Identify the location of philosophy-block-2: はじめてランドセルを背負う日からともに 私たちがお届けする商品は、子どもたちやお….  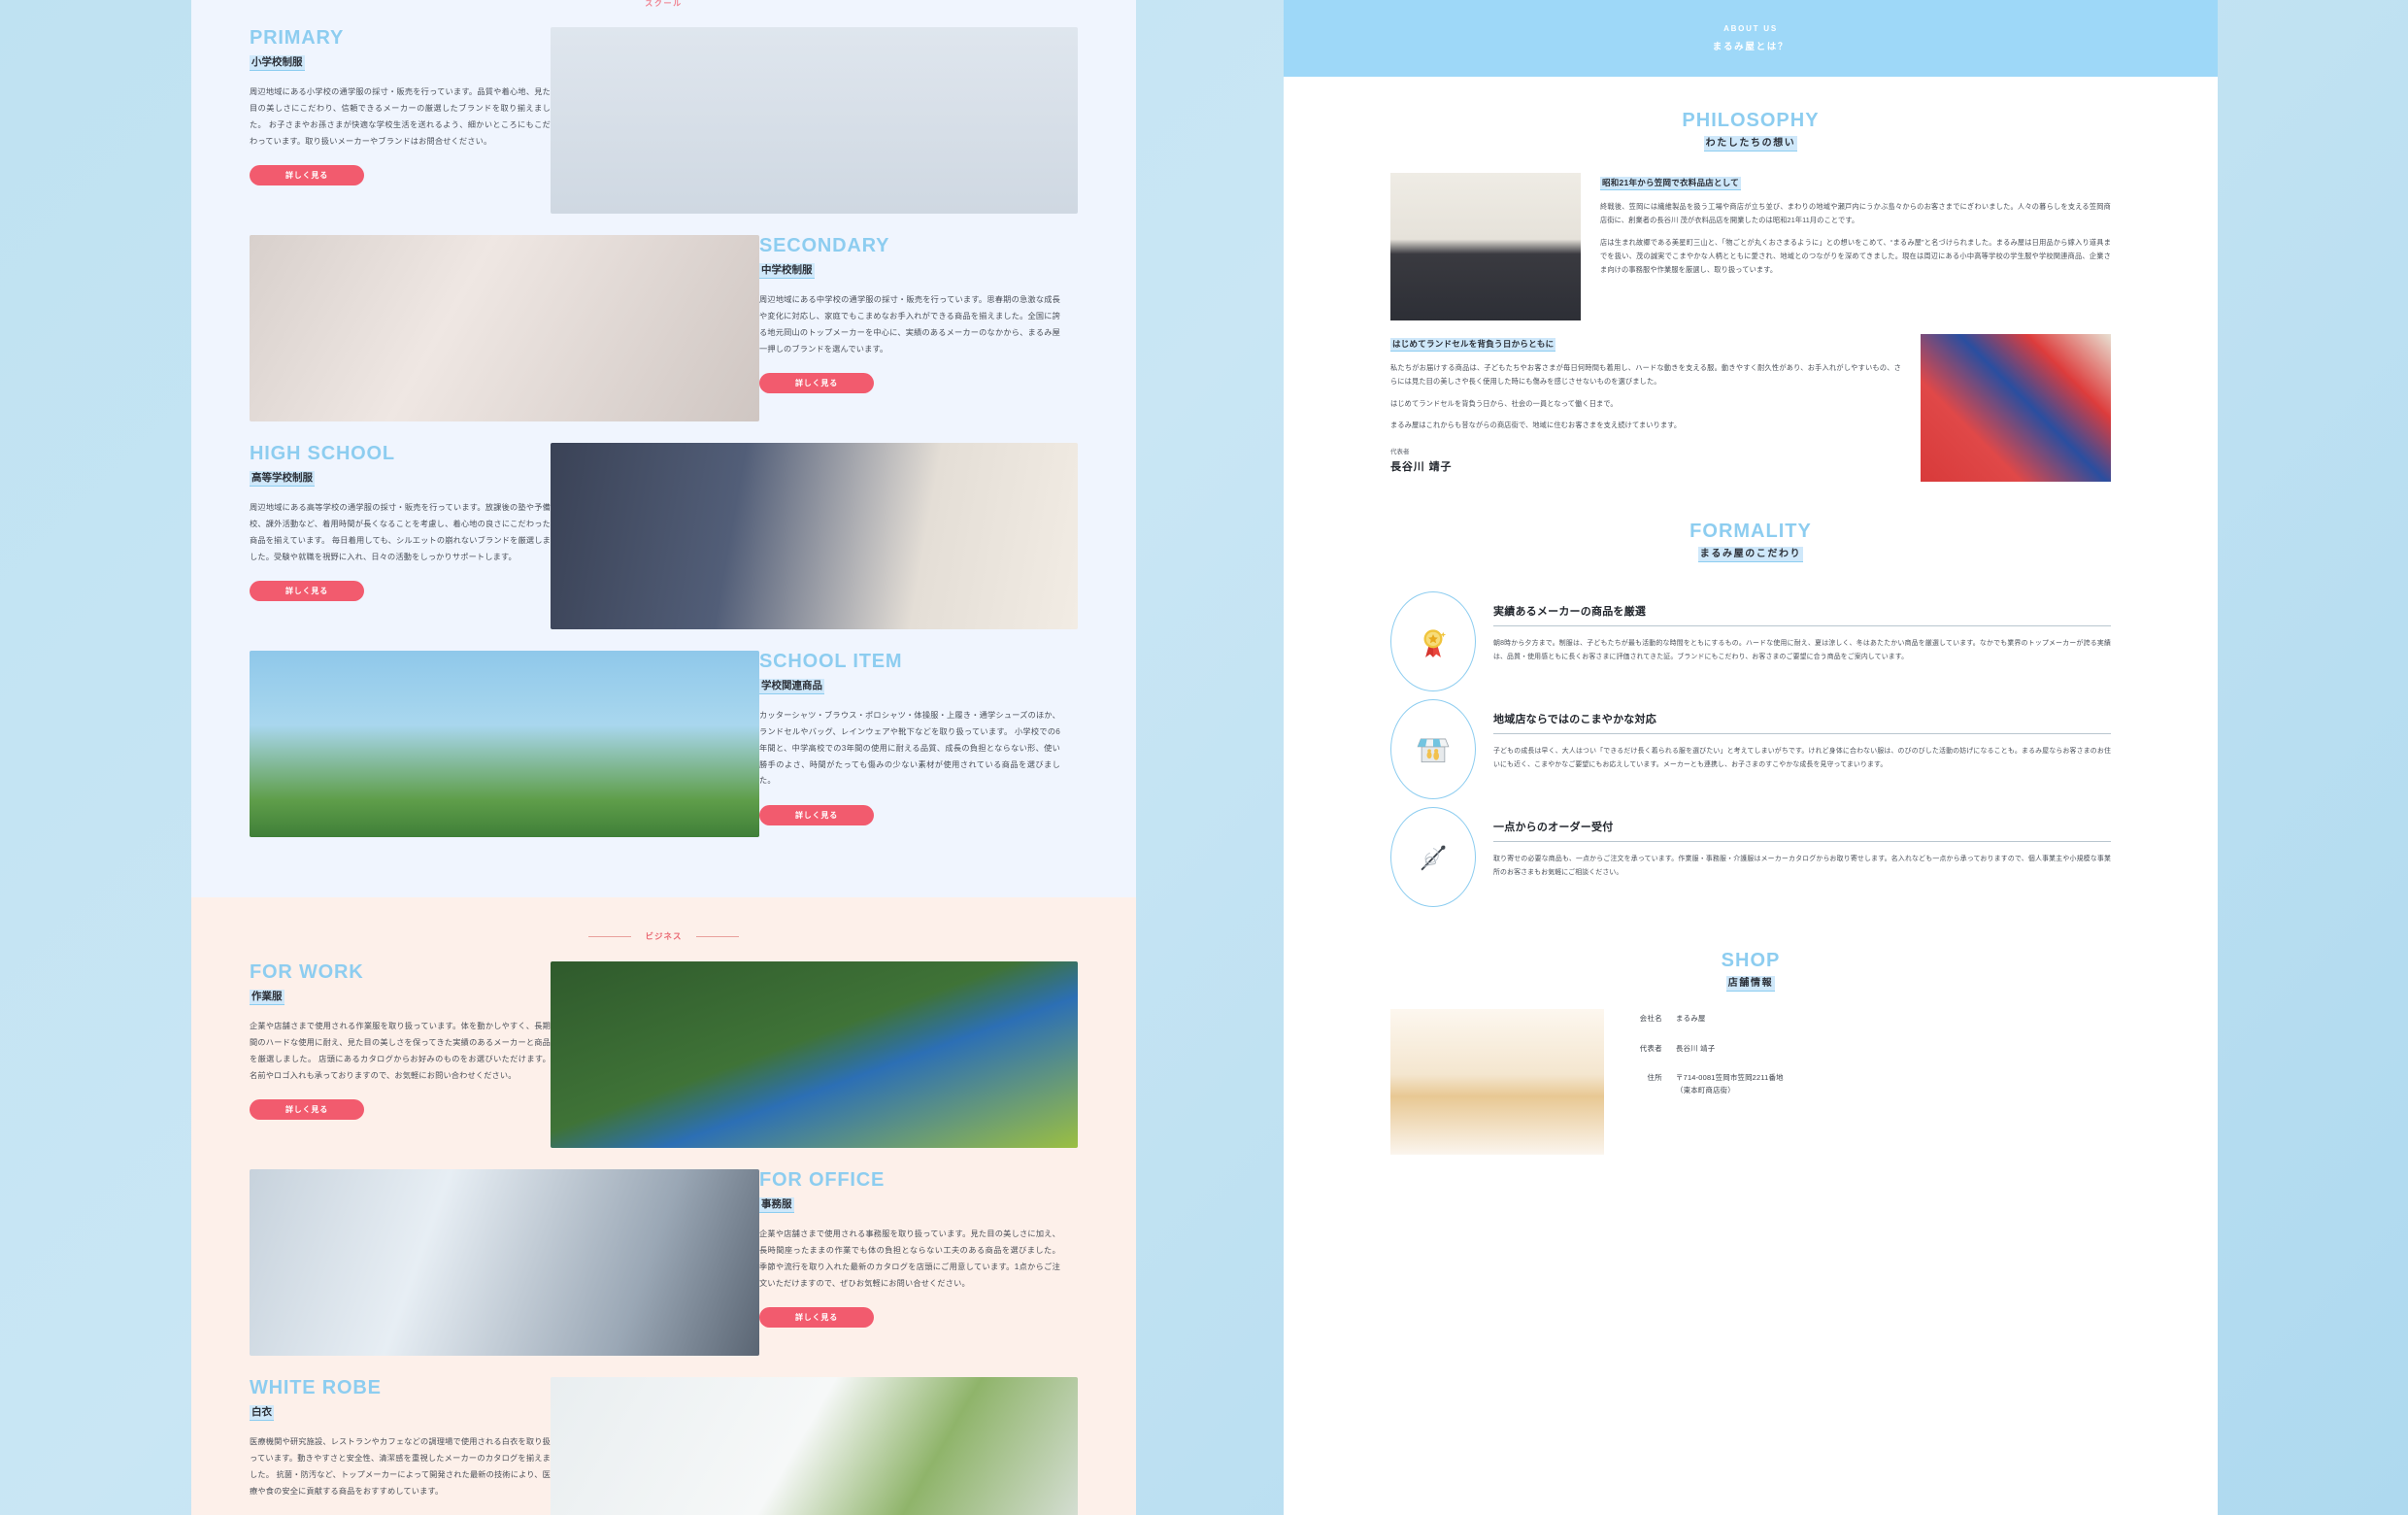
(1751, 408).